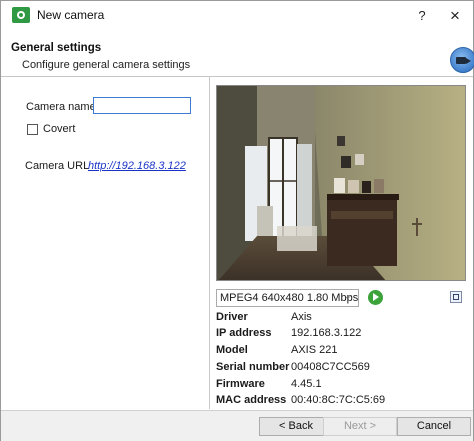 The image size is (474, 441). Describe the element at coordinates (301, 317) in the screenshot. I see `info-value-driver: Axis` at that location.